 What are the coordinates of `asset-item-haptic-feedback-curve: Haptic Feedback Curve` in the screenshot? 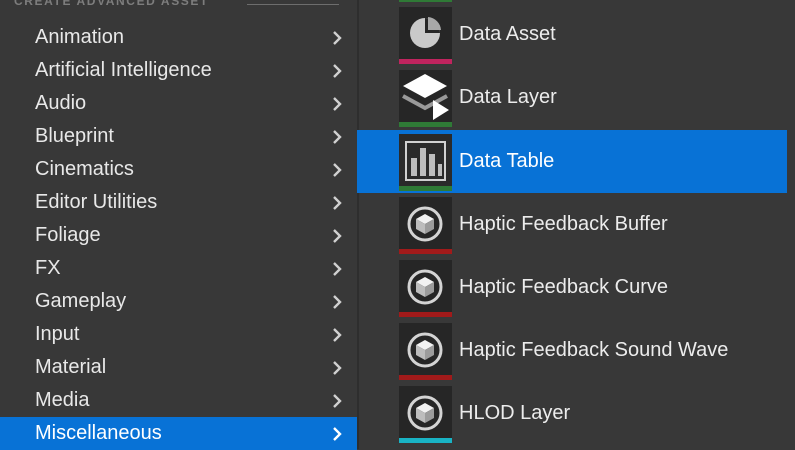 It's located at (572, 287).